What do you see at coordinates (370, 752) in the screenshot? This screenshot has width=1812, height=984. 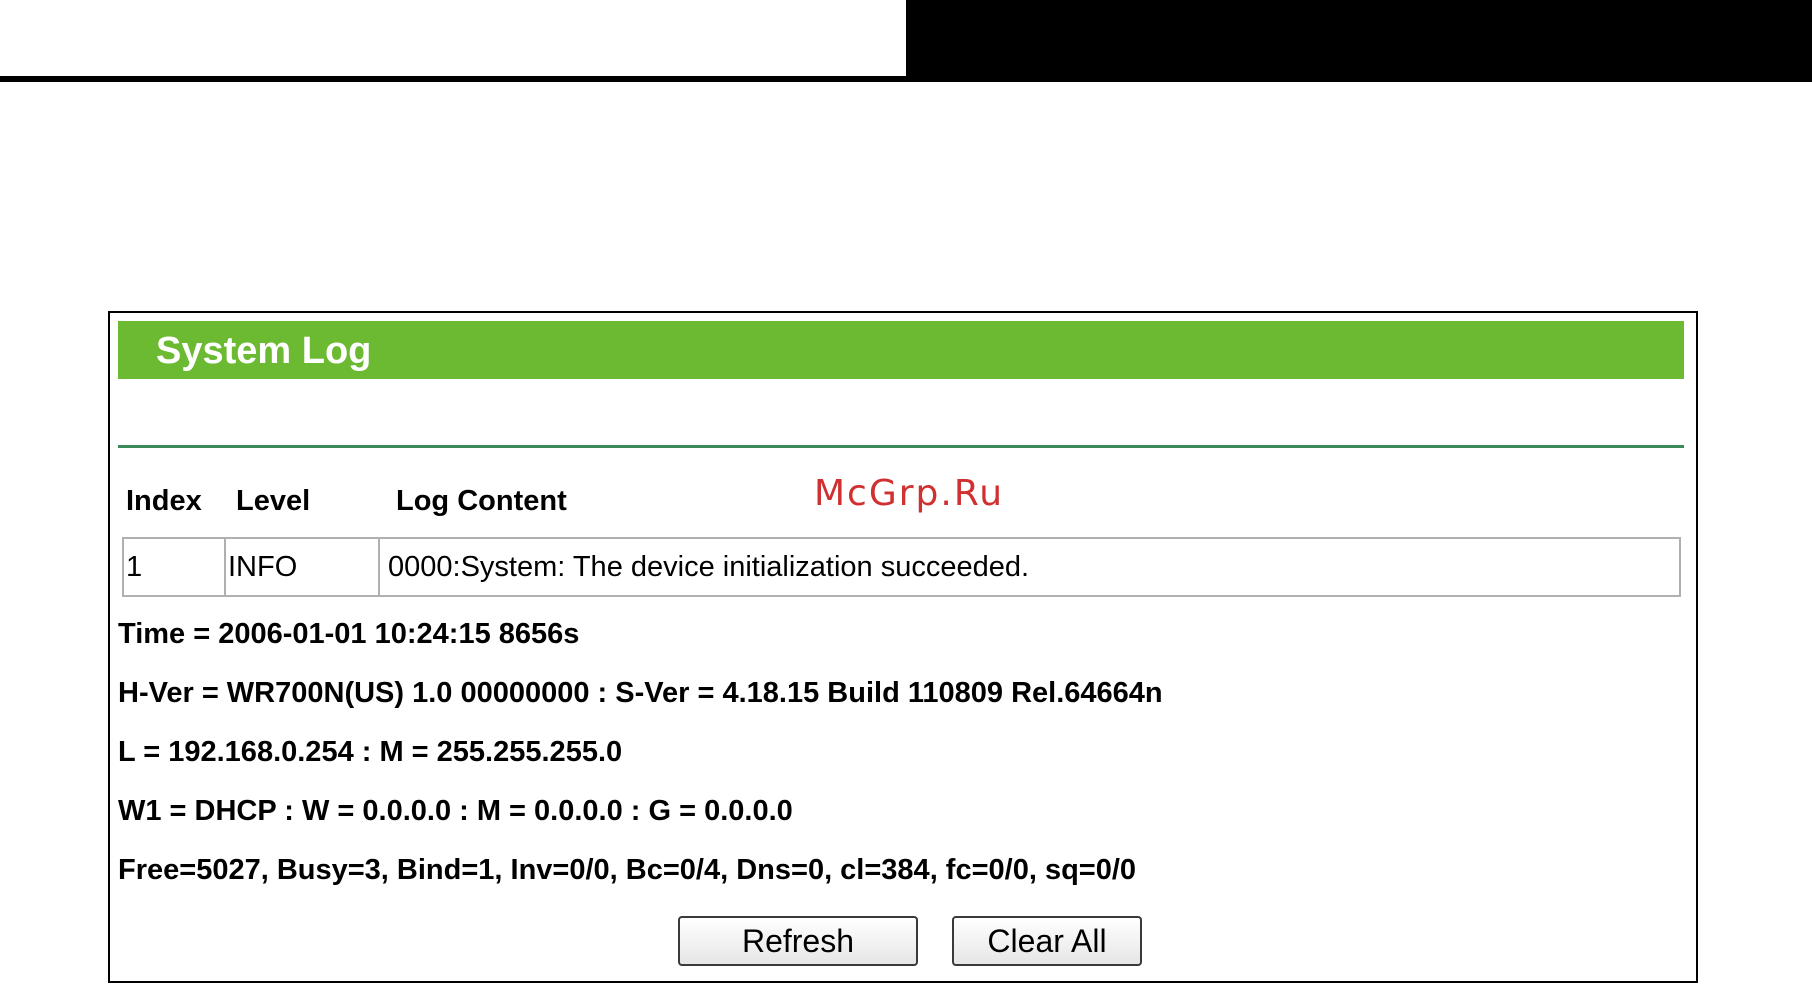 I see `lan-line: L = 192.168.0.254 : M = 255.255.255.0` at bounding box center [370, 752].